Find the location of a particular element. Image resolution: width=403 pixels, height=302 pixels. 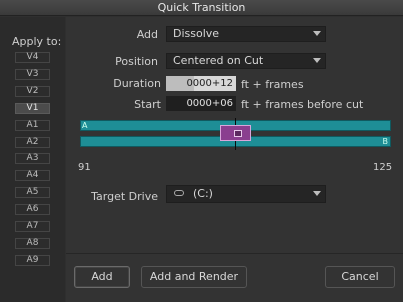

add-and-render-button: Add and Render is located at coordinates (194, 277).